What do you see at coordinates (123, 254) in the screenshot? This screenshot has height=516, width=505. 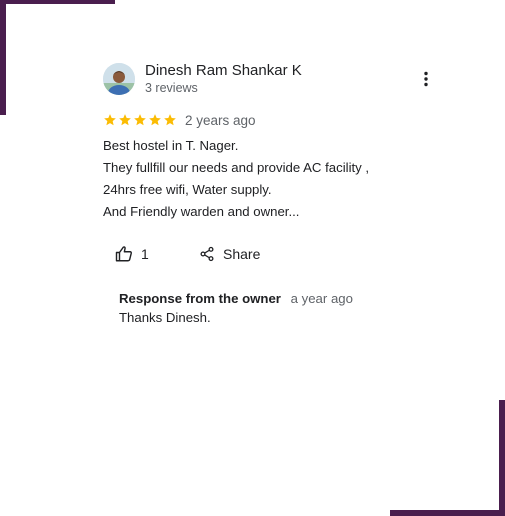 I see `thumb-up-icon` at bounding box center [123, 254].